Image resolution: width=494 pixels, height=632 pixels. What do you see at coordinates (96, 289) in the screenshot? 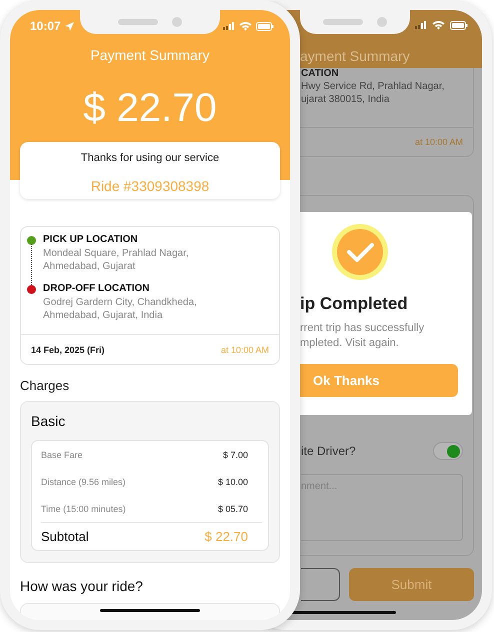
I see `location-label: DROP-OFF LOCATION` at bounding box center [96, 289].